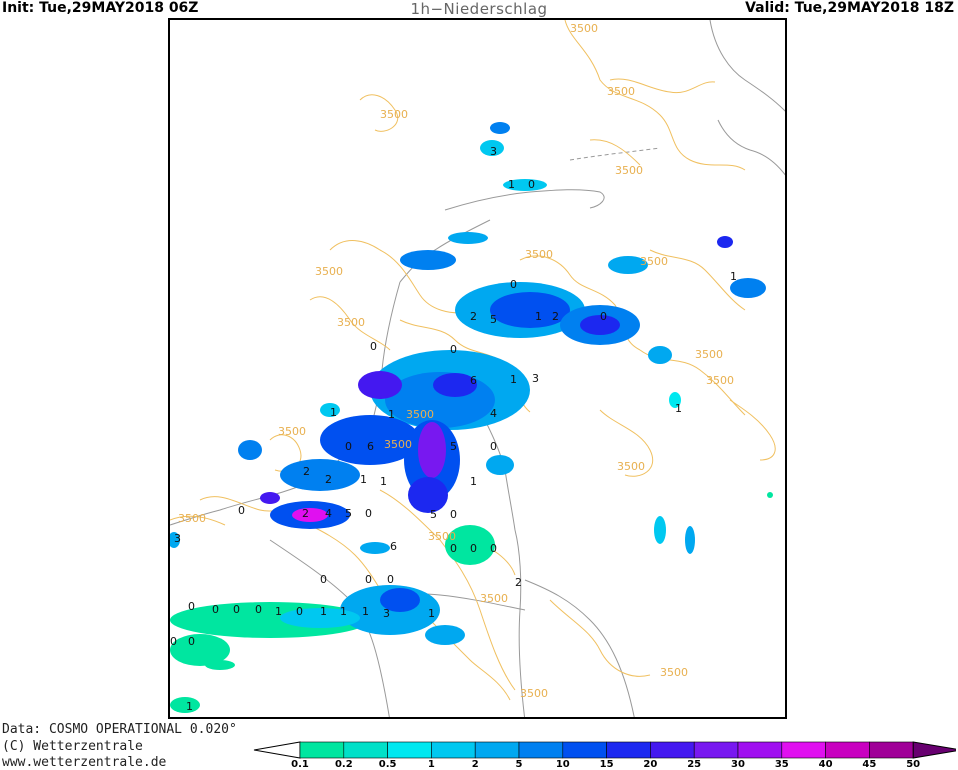 The width and height of the screenshot is (958, 770). Describe the element at coordinates (475, 764) in the screenshot. I see `colorbar-tick-label: 2` at that location.